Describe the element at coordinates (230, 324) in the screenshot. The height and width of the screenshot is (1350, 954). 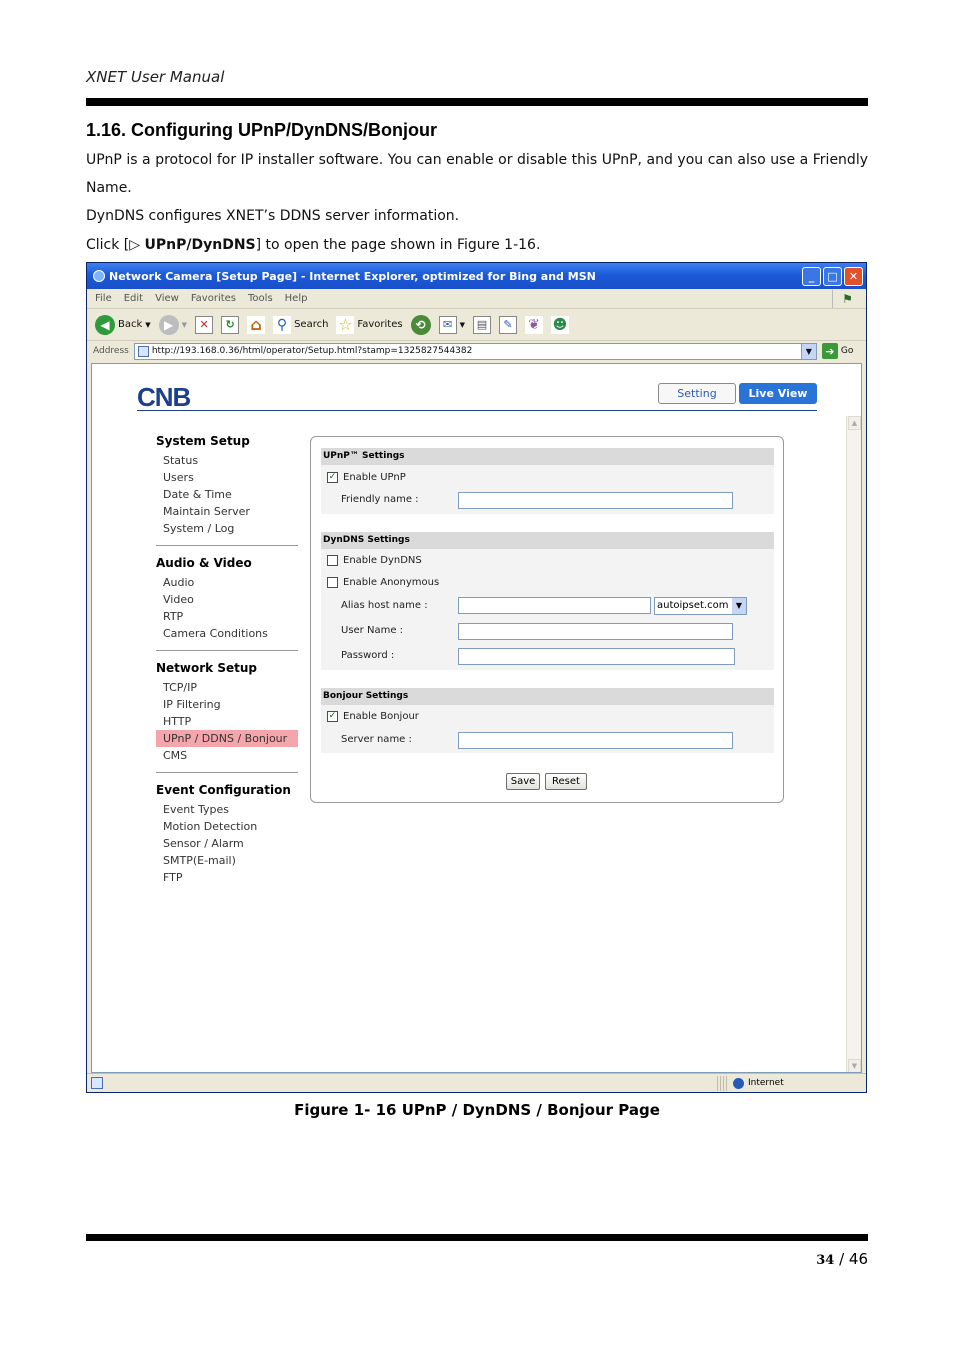
I see `refresh-button: ↻` at that location.